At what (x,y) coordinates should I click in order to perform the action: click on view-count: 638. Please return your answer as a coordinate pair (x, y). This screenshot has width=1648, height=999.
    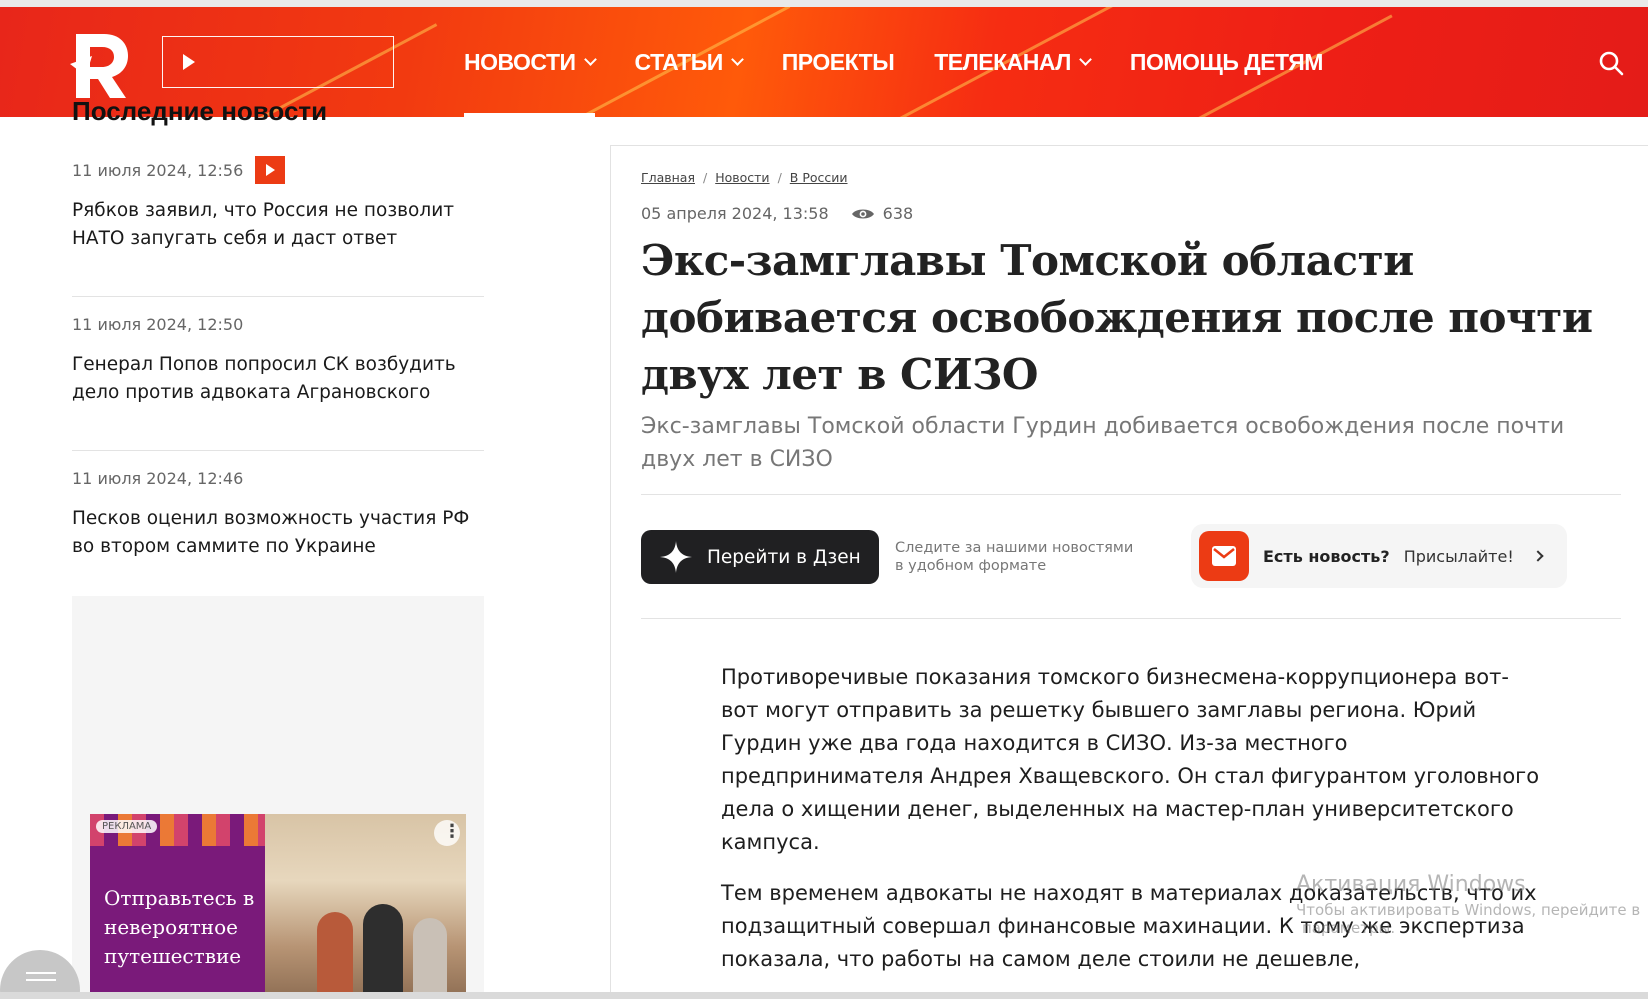
    Looking at the image, I should click on (898, 213).